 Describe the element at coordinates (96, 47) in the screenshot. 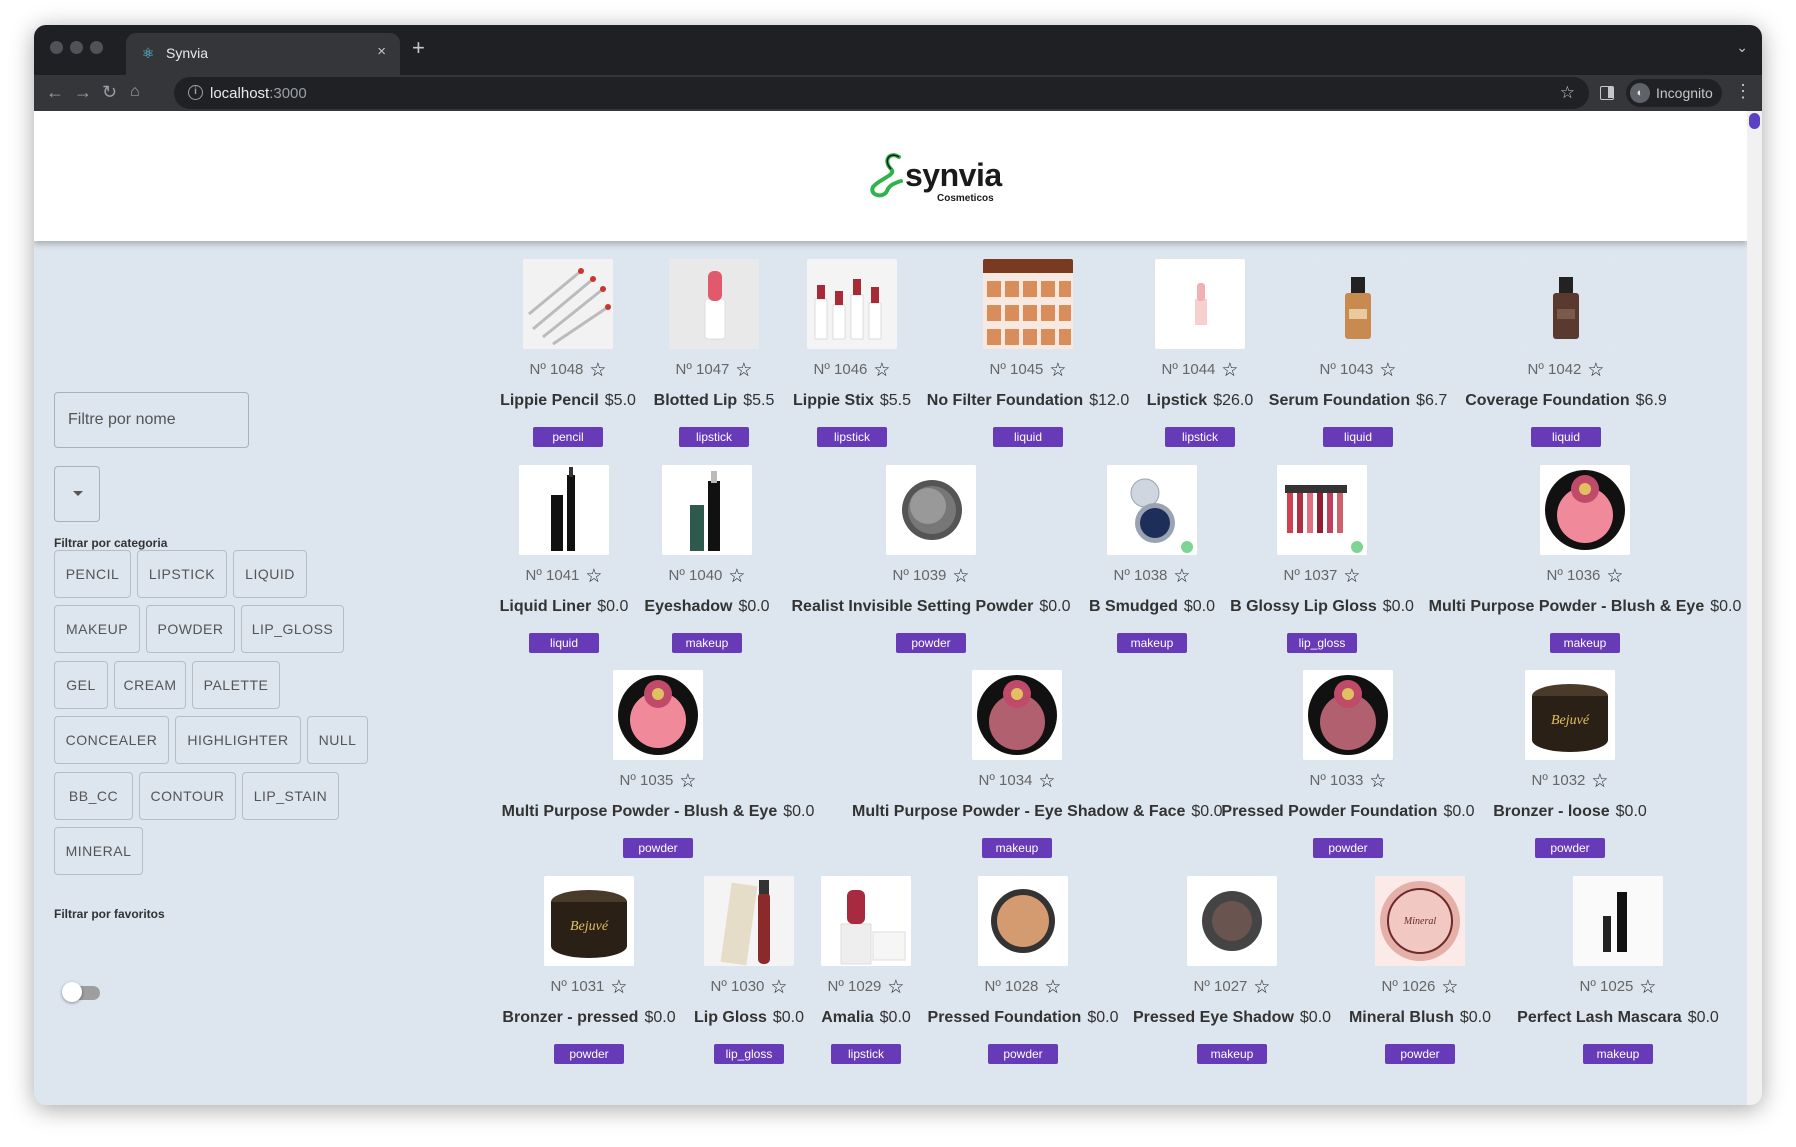

I see `window-zoom-control` at that location.